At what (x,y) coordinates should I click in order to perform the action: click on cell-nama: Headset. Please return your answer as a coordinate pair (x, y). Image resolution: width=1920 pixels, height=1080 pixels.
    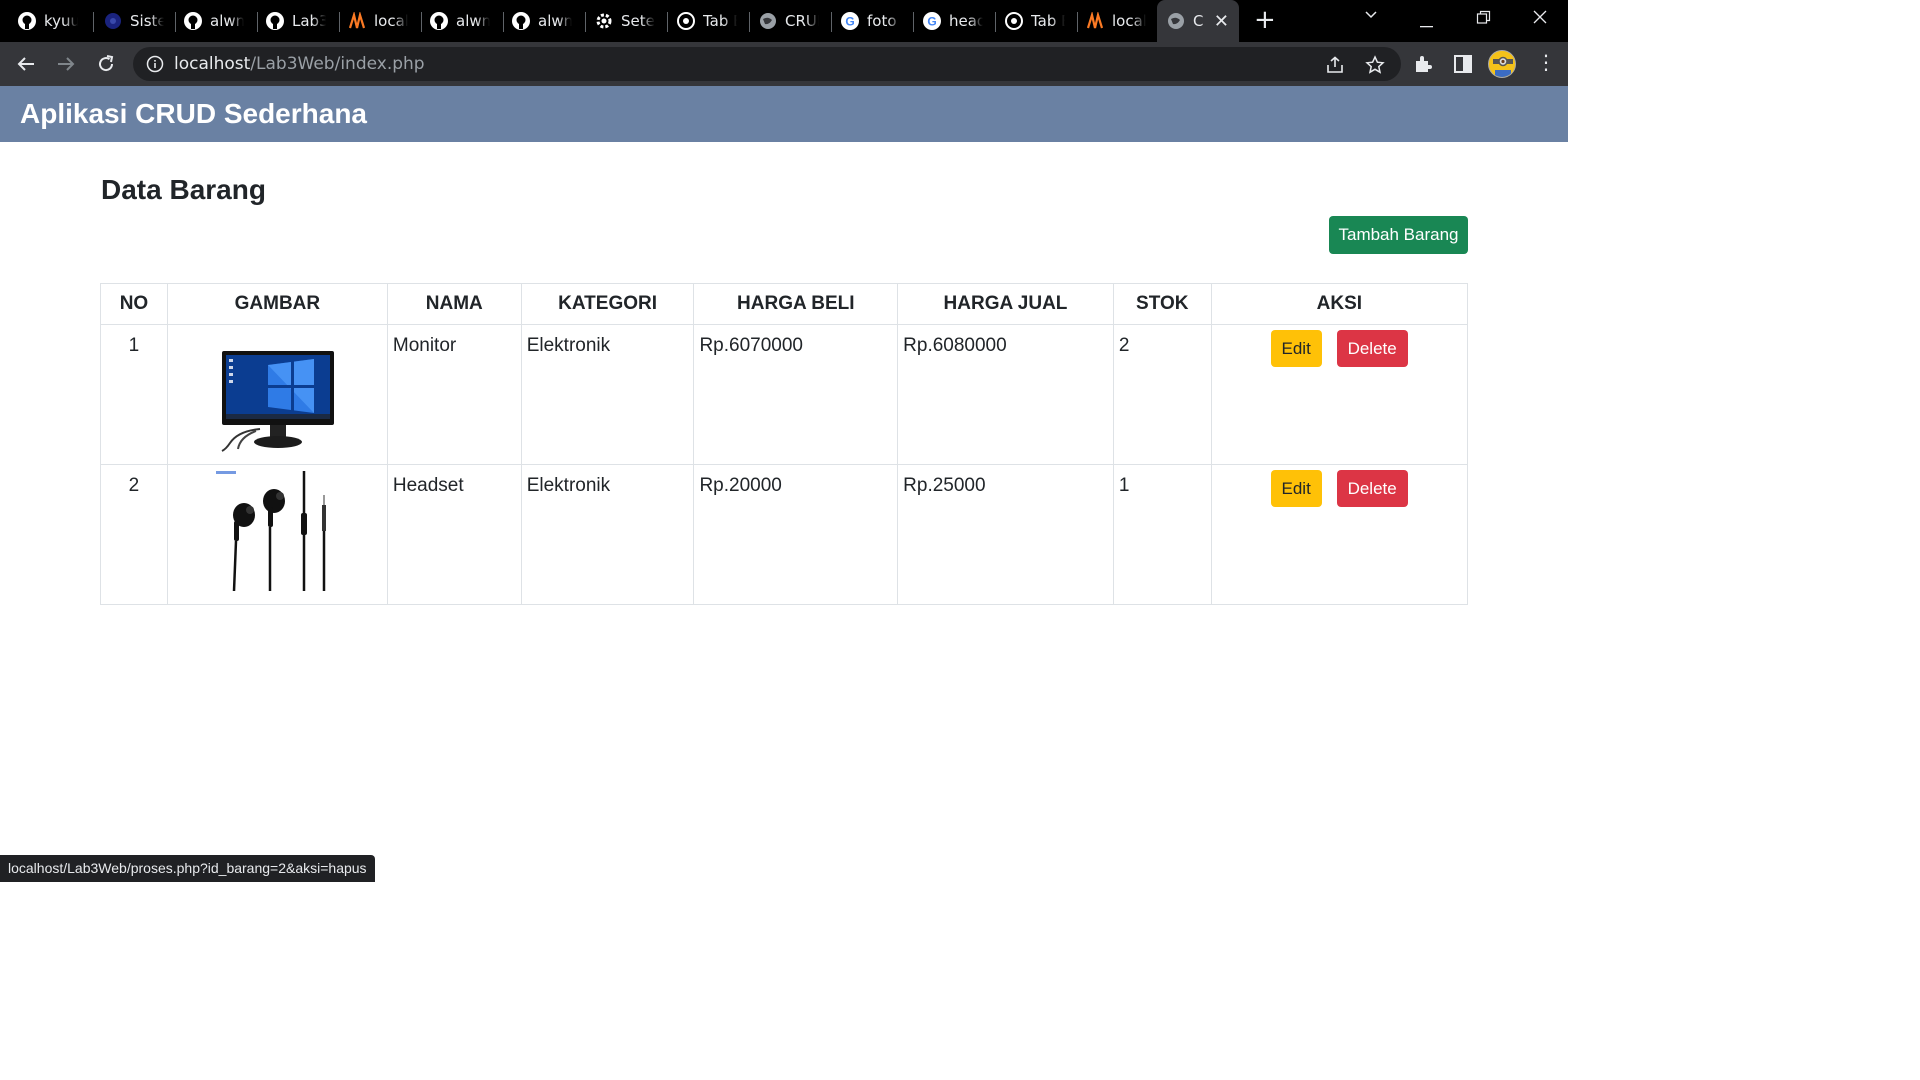
    Looking at the image, I should click on (454, 534).